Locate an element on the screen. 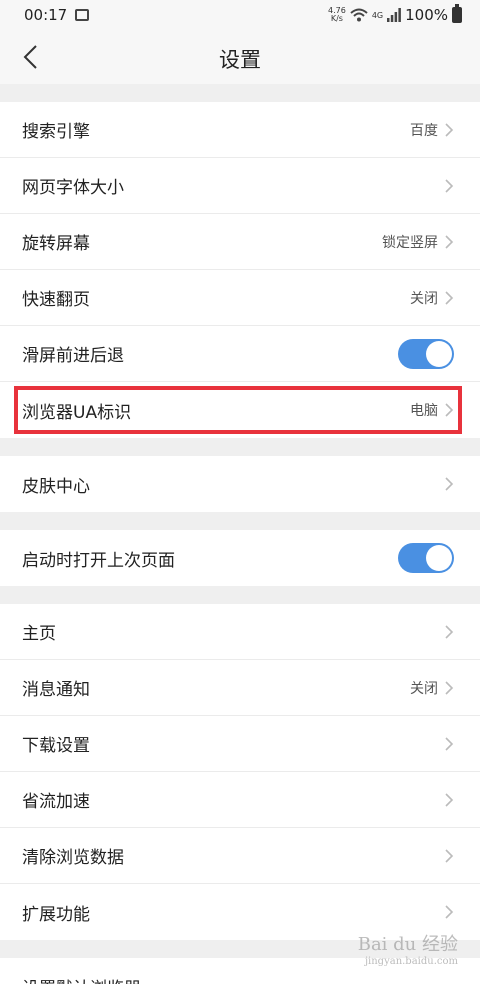 The image size is (480, 984). battery-icon is located at coordinates (457, 13).